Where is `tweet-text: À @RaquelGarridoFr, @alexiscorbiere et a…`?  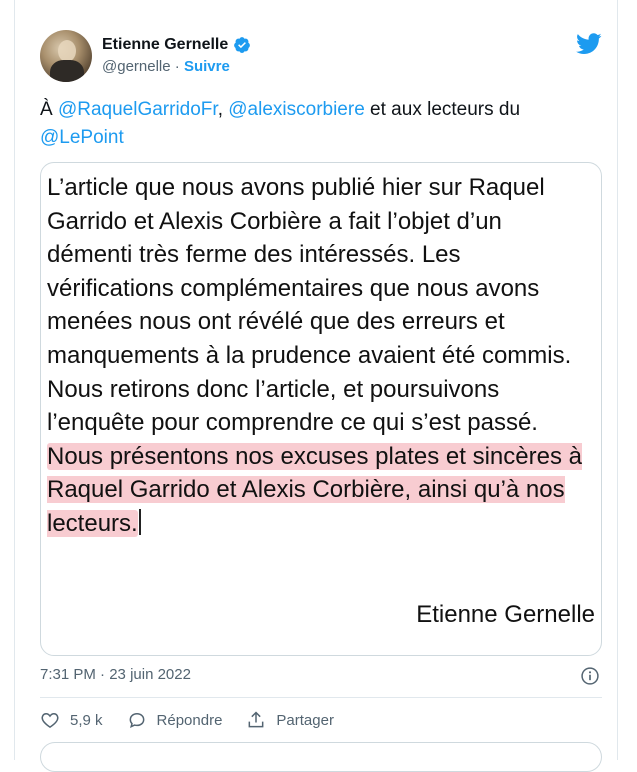 tweet-text: À @RaquelGarridoFr, @alexiscorbiere et a… is located at coordinates (320, 124).